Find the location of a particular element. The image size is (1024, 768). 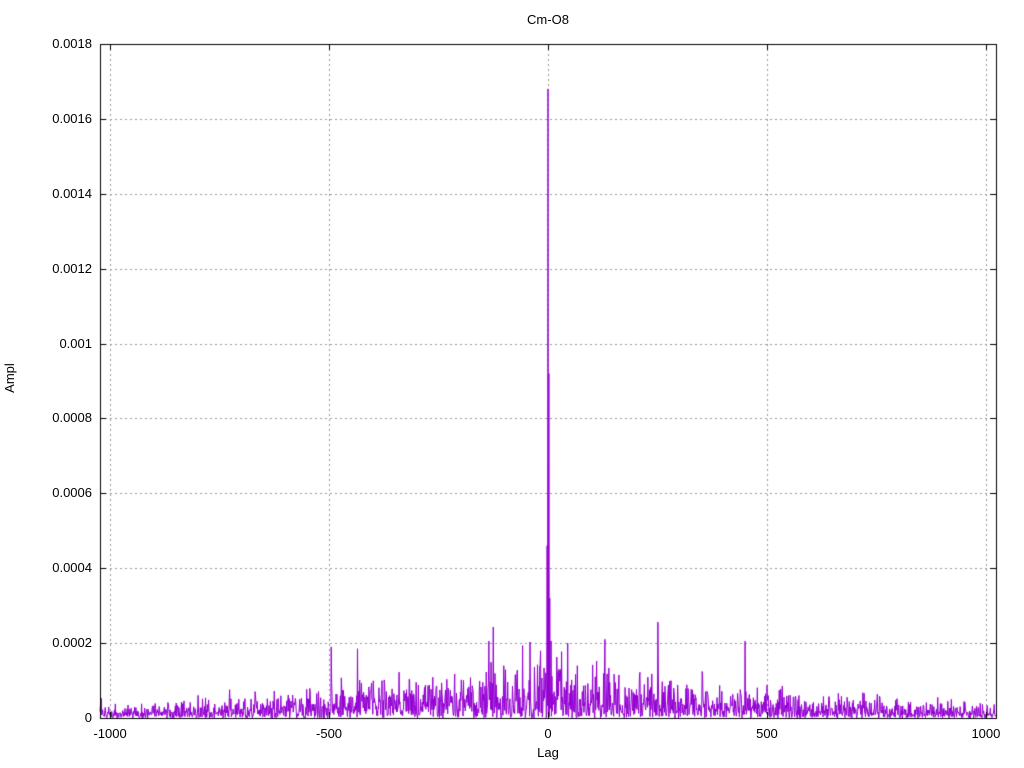

x-tick-label: 500 is located at coordinates (767, 733).